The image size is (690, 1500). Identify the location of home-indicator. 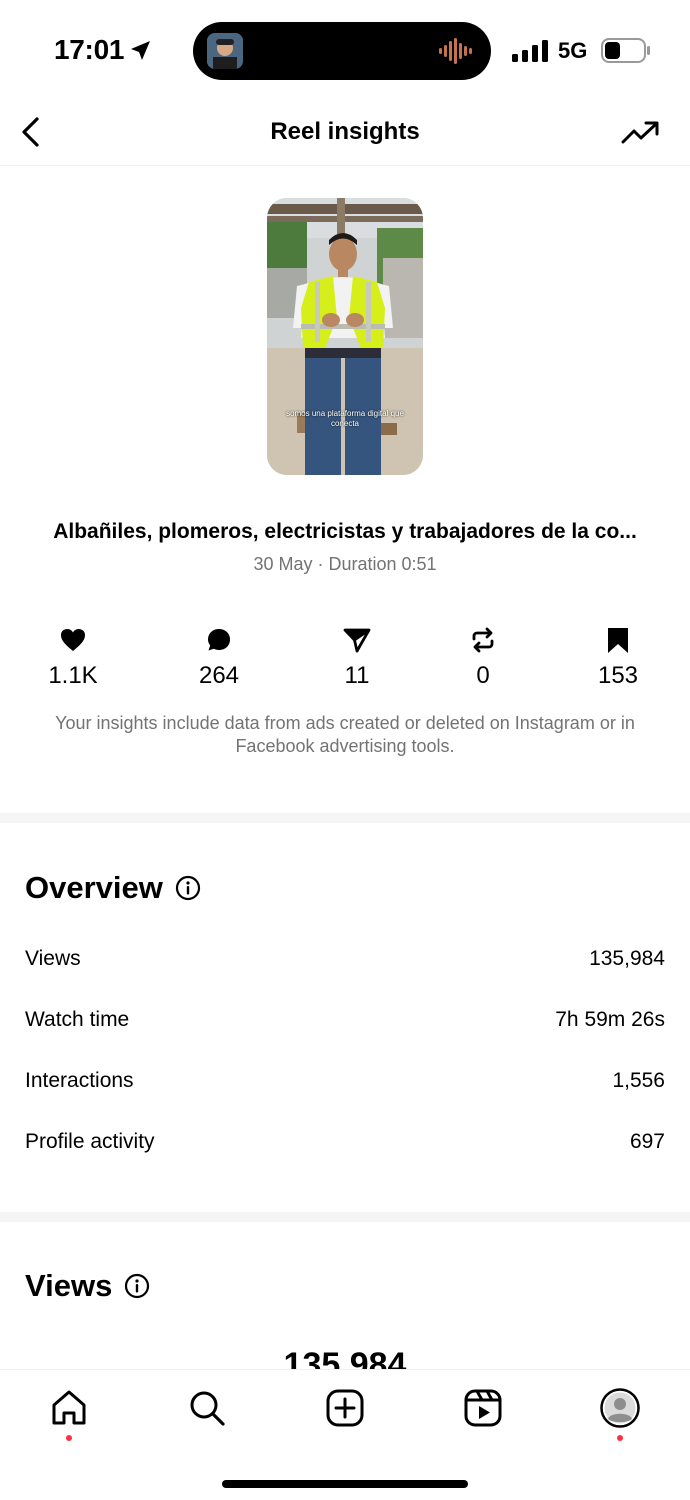
(345, 1484).